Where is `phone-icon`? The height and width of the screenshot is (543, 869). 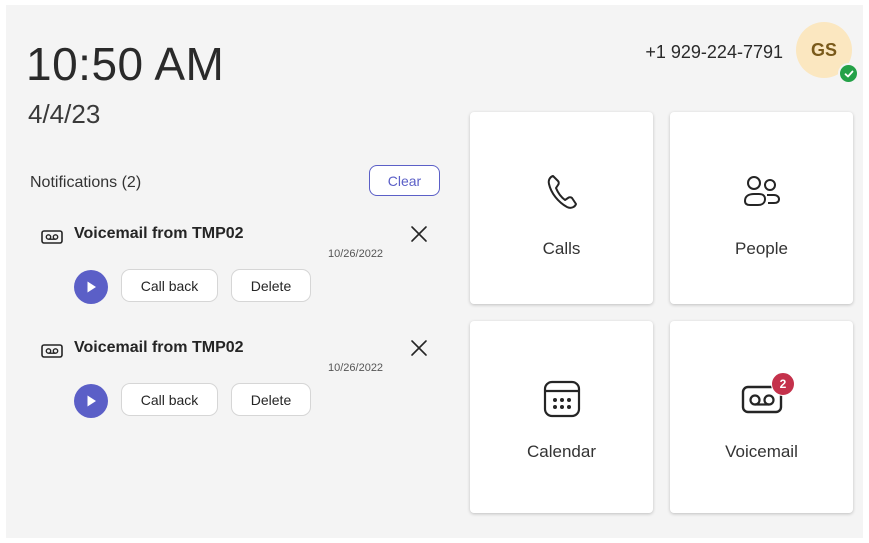 phone-icon is located at coordinates (562, 192).